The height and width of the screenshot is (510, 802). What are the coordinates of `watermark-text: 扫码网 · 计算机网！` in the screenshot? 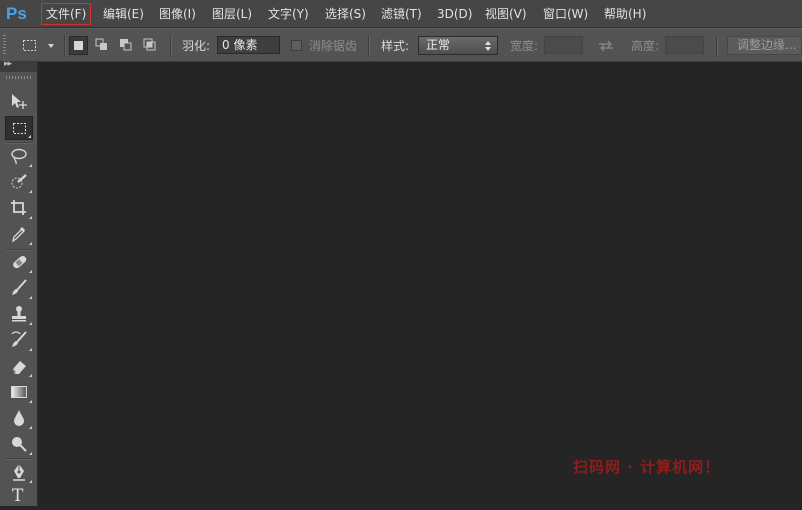 It's located at (647, 467).